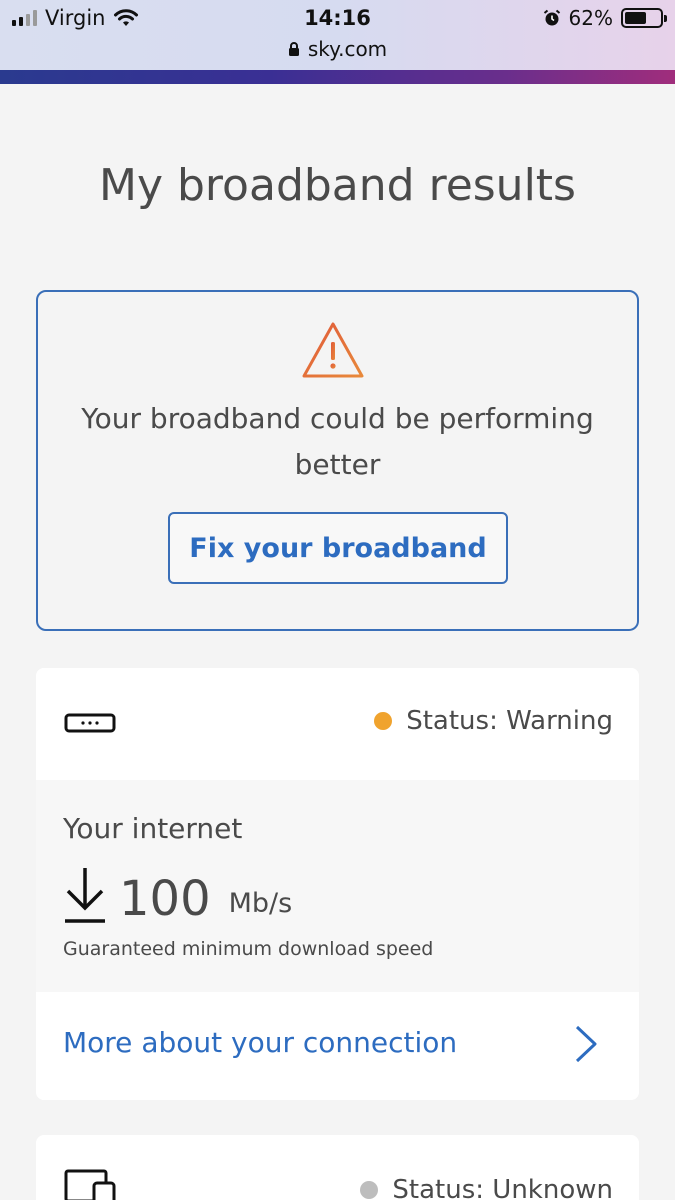  What do you see at coordinates (260, 903) in the screenshot?
I see `speed-unit: Mb/s` at bounding box center [260, 903].